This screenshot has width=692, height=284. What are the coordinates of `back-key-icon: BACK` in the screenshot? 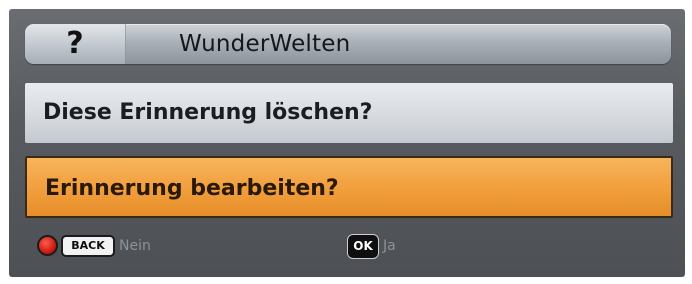 It's located at (88, 246).